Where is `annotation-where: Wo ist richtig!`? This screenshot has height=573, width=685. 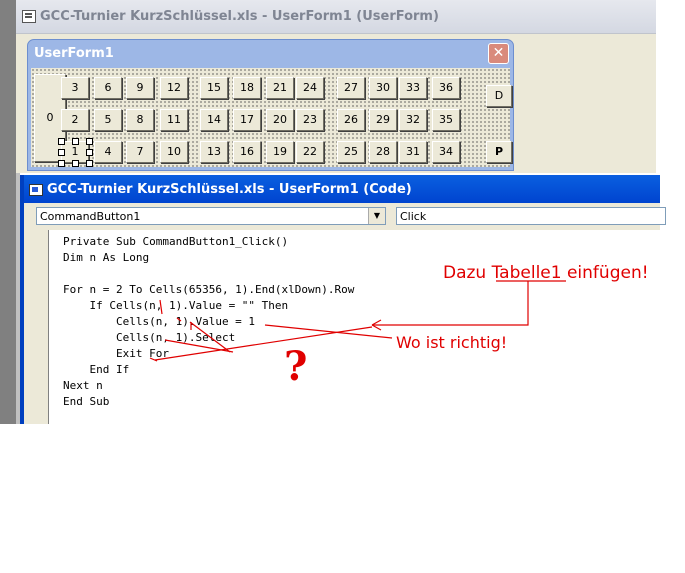
annotation-where: Wo ist richtig! is located at coordinates (452, 342).